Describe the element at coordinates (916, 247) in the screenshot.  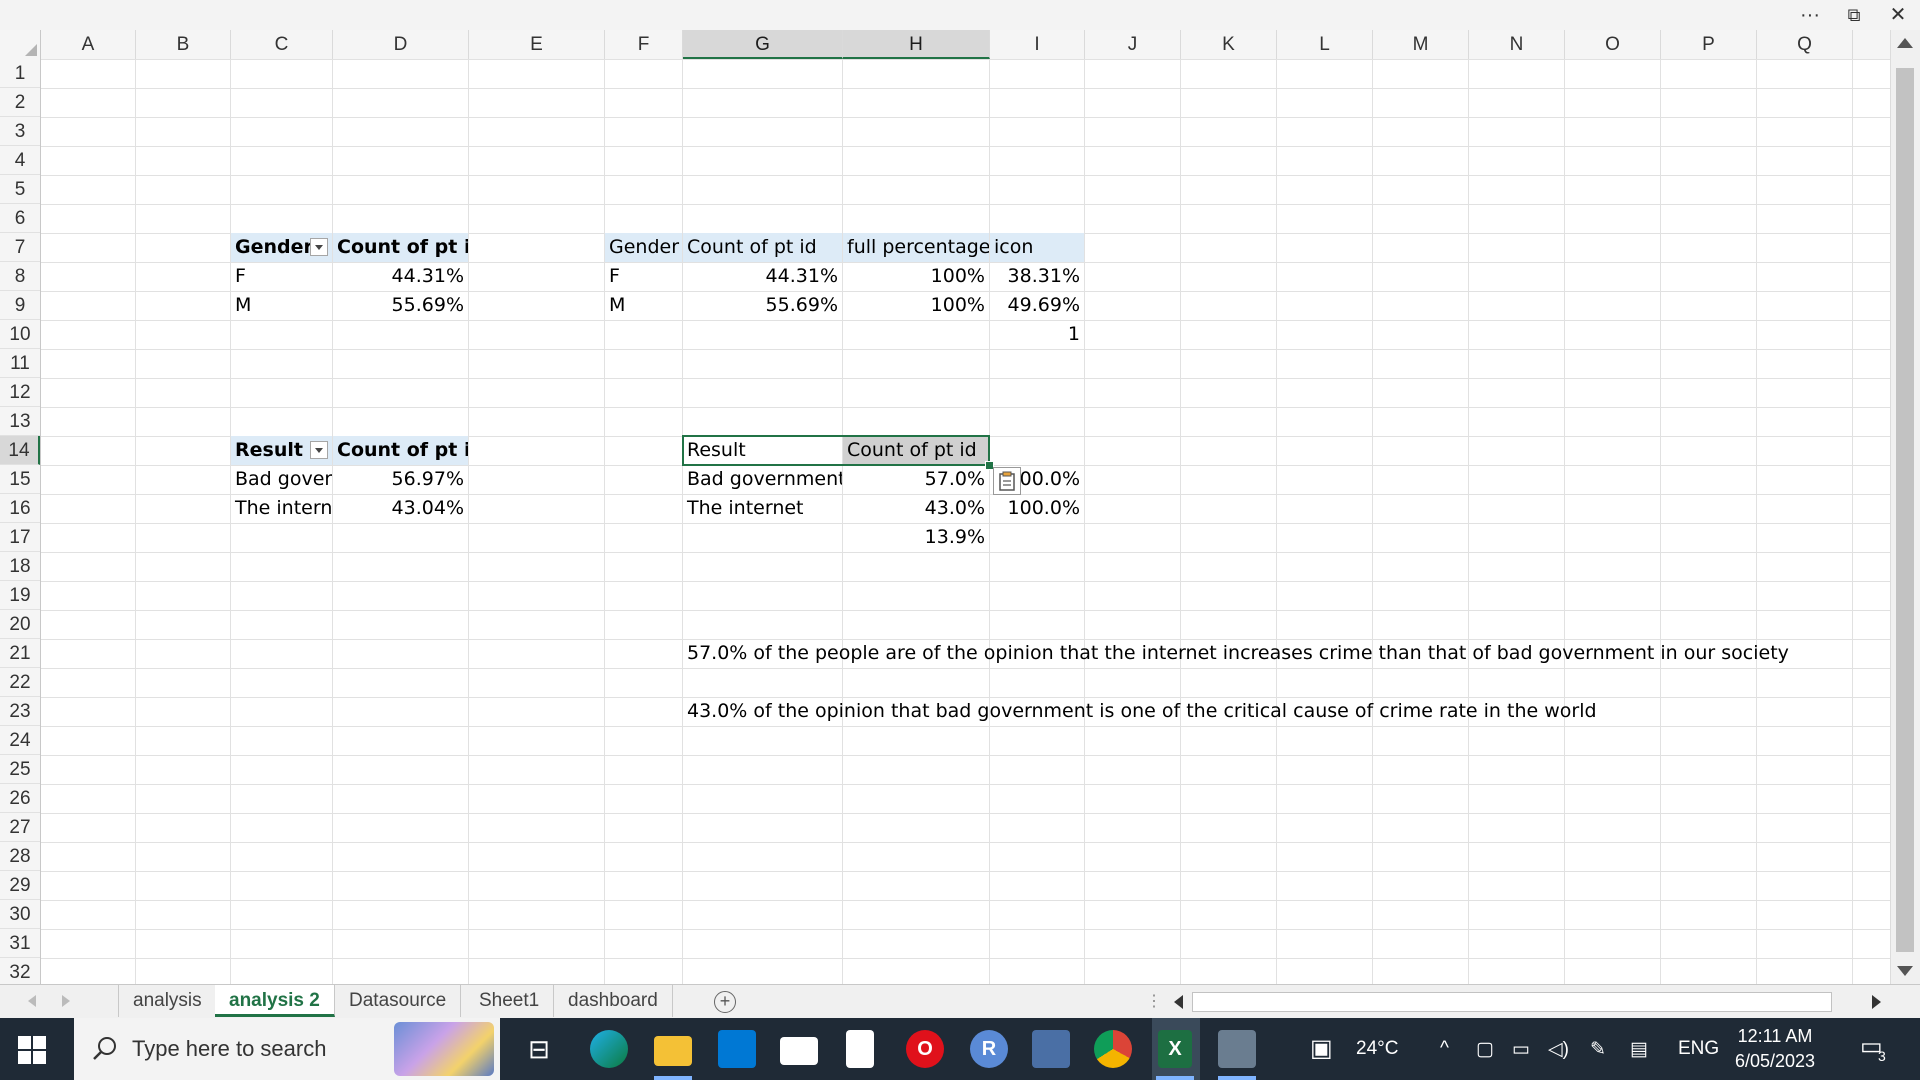
I see `gender-table-header: full percentage` at that location.